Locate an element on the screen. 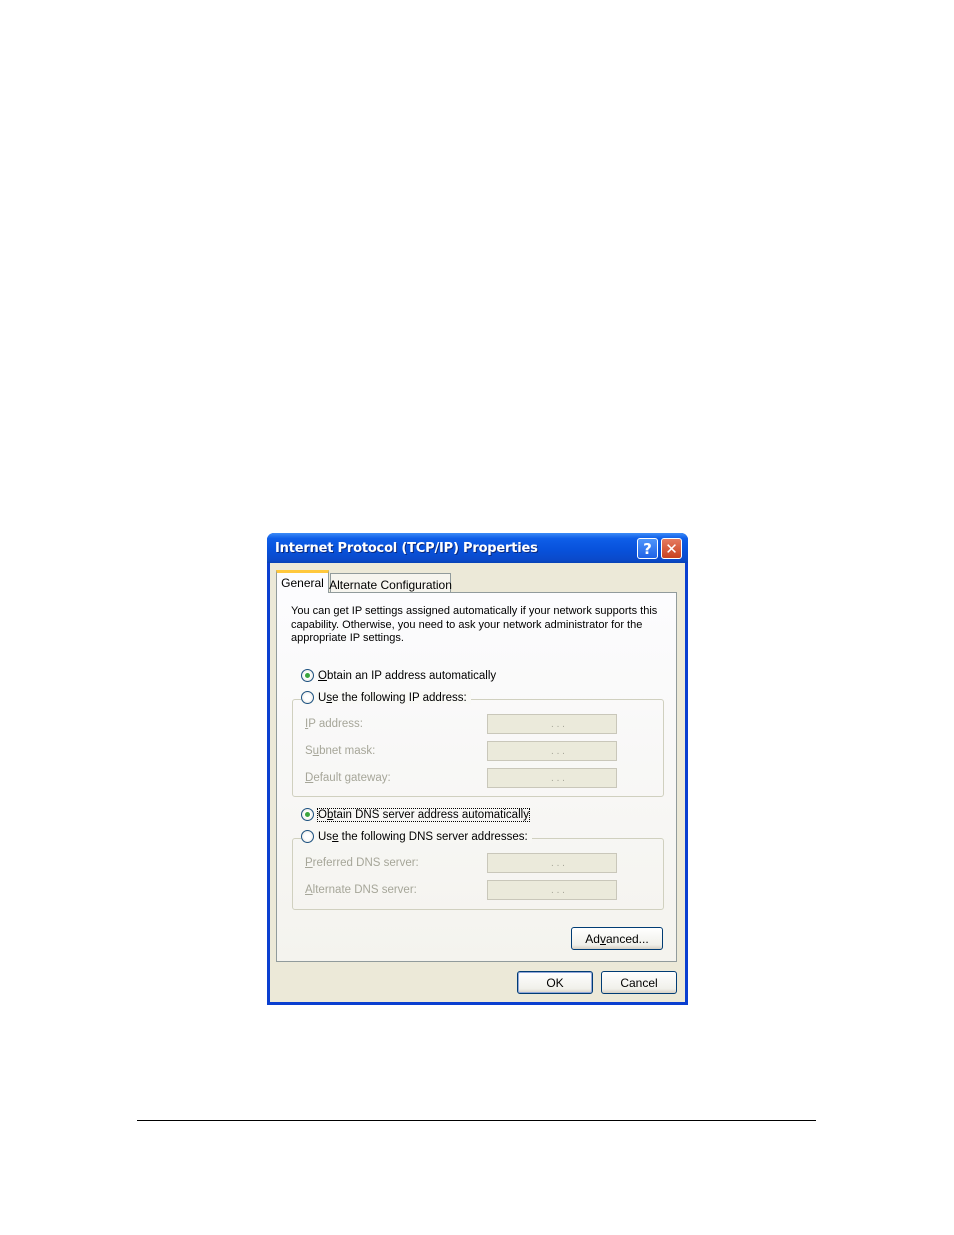  alternate-dns-label: Alternate DNS server: is located at coordinates (361, 890).